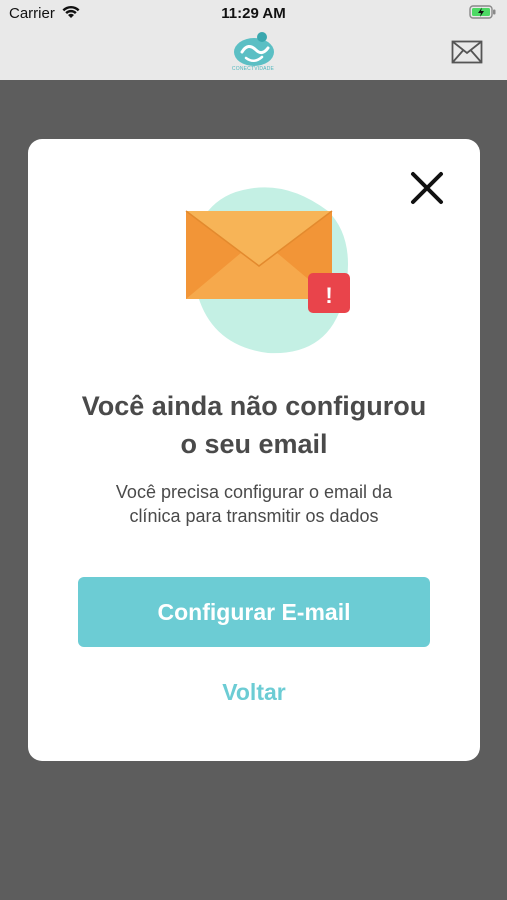 This screenshot has width=507, height=900. I want to click on mail-icon, so click(467, 52).